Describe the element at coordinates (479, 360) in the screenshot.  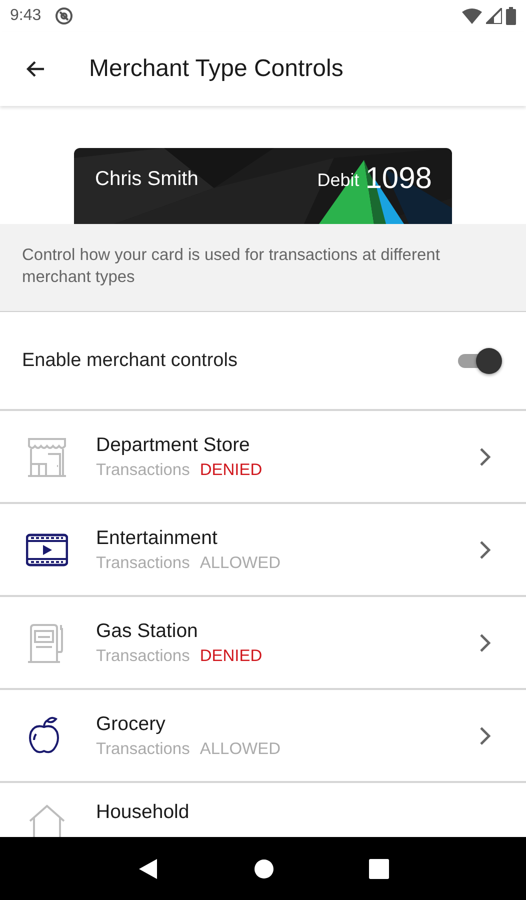
I see `toggle-switch` at that location.